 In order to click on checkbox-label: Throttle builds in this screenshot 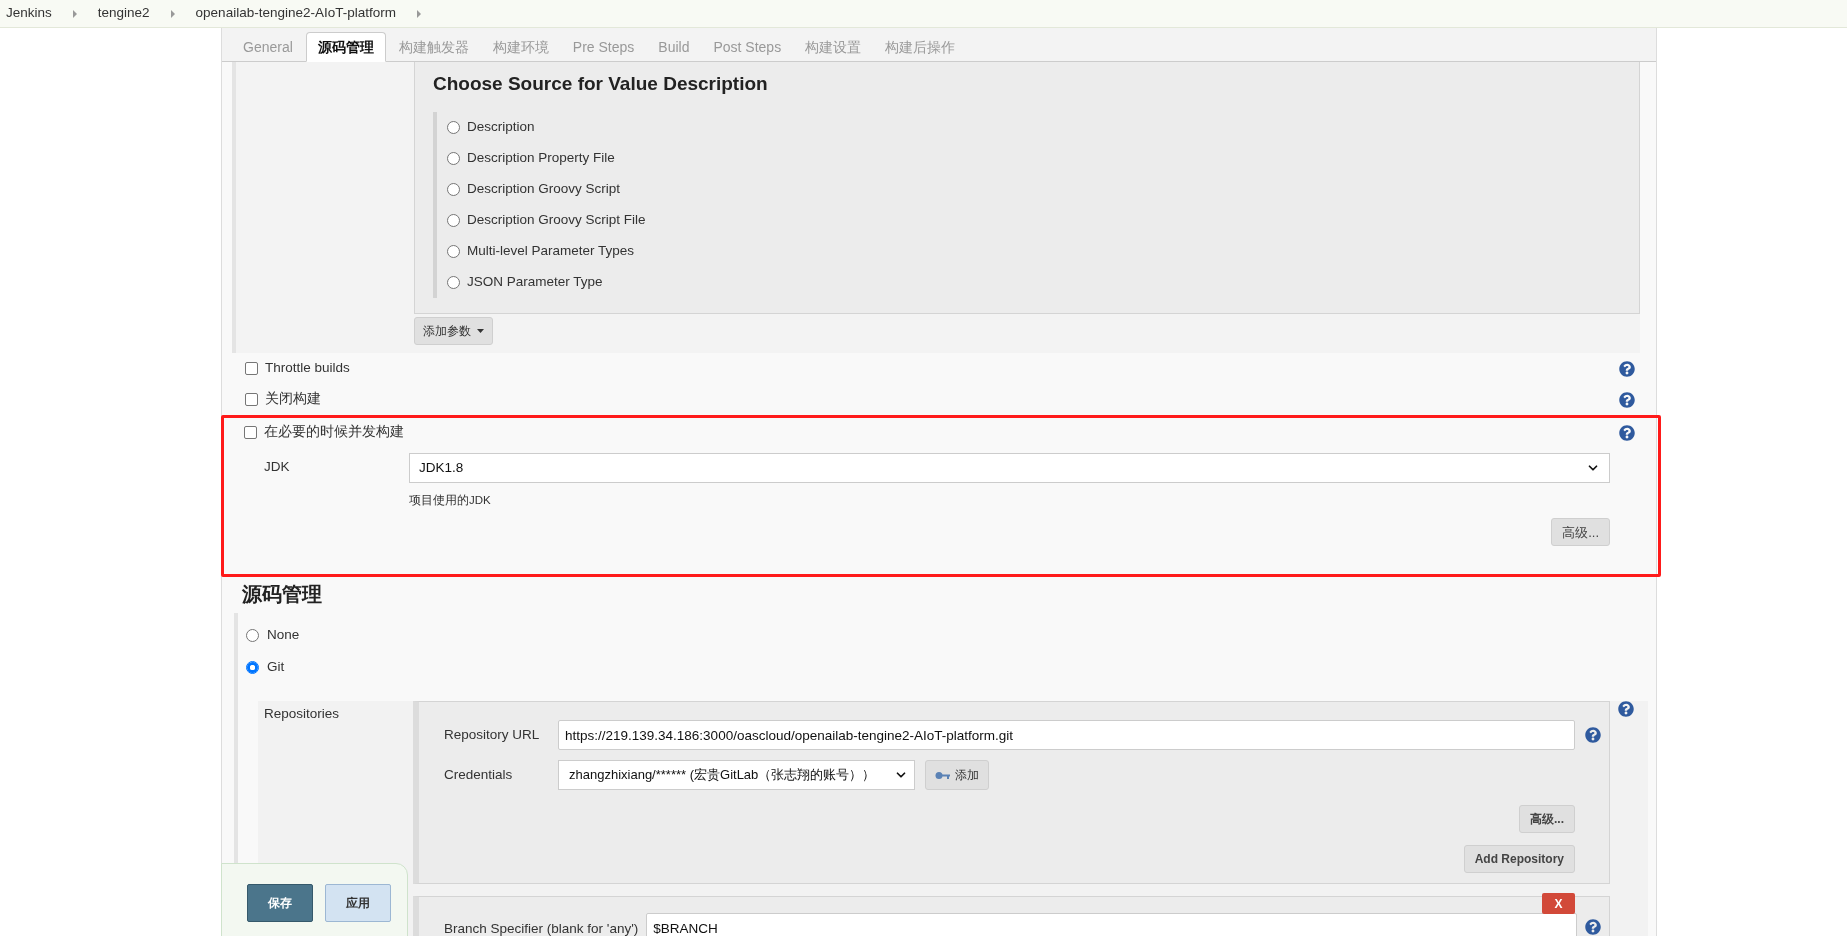, I will do `click(307, 368)`.